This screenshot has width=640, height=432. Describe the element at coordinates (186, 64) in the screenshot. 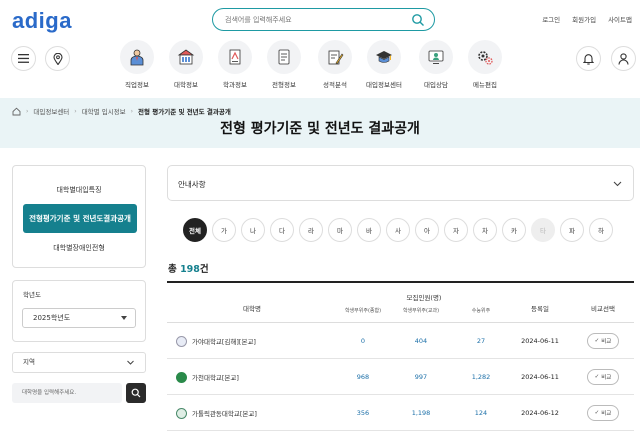

I see `nav-university-info: 대학정보` at that location.